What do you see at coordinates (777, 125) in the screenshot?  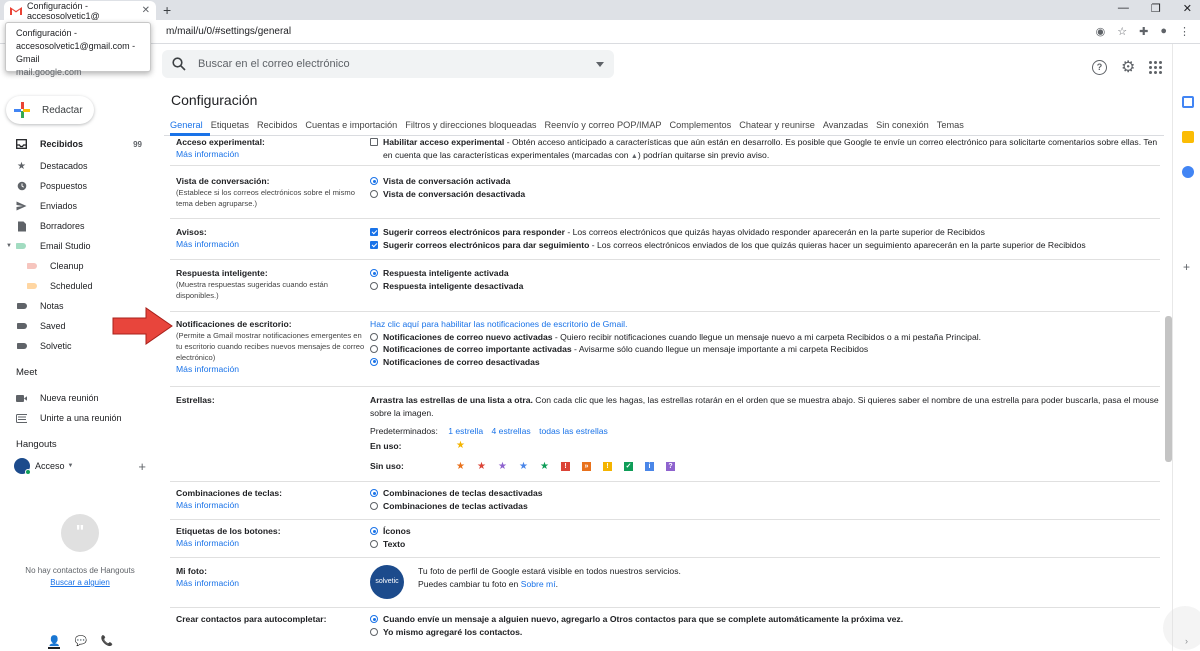 I see `tab-chat-meet: Chatear y reunirse` at bounding box center [777, 125].